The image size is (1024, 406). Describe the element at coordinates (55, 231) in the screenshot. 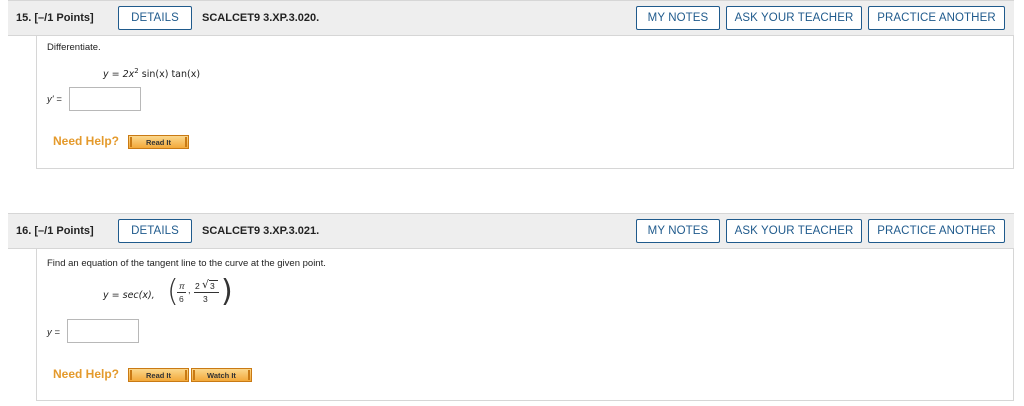

I see `question-number: 16. [–/1 Points]` at that location.